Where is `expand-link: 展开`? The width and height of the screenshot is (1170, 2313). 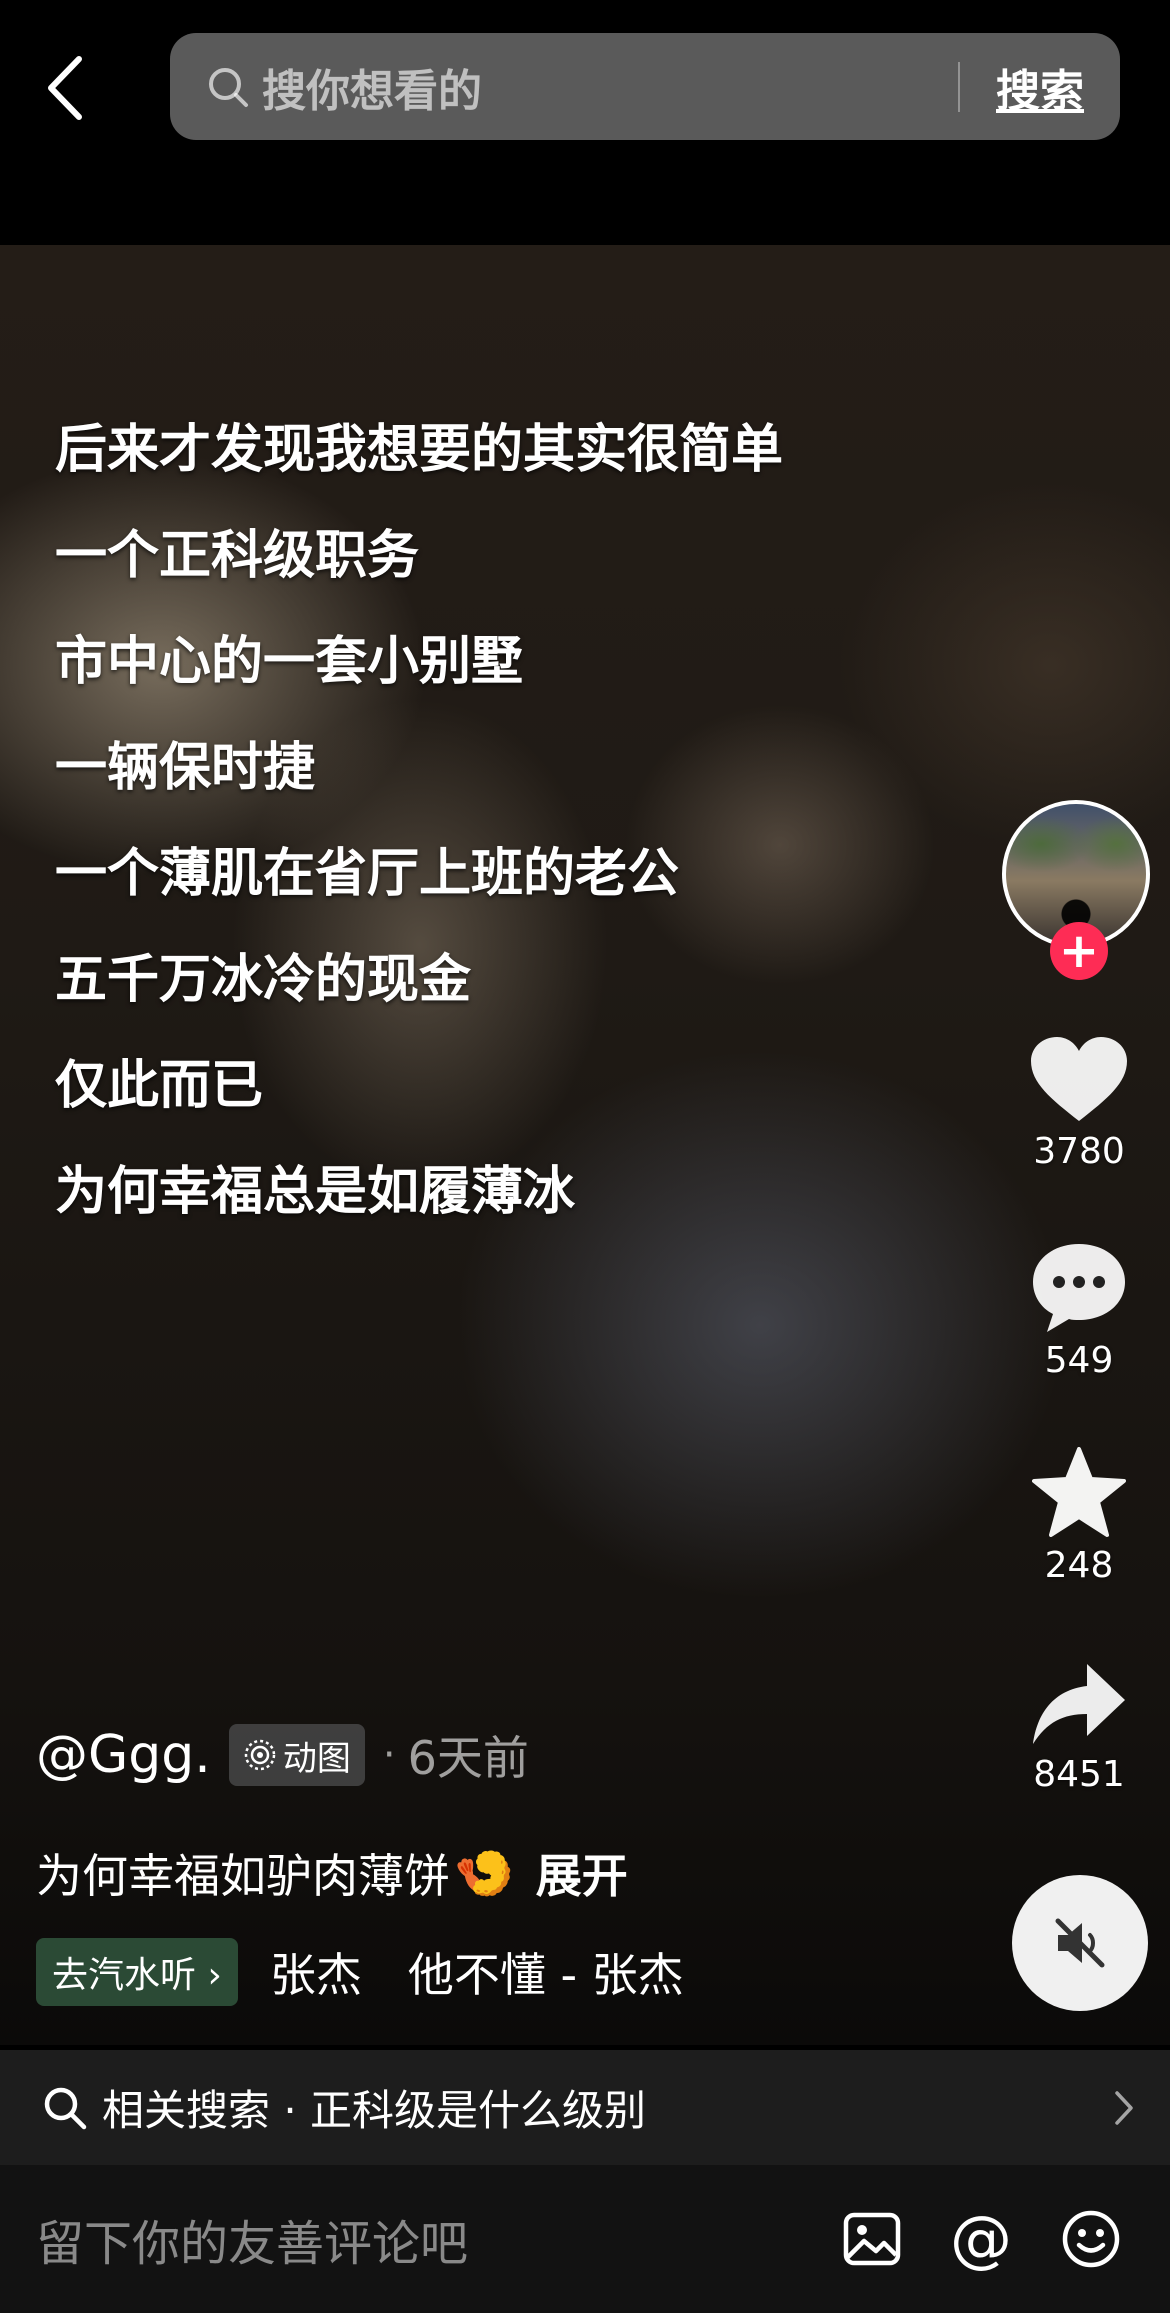
expand-link: 展开 is located at coordinates (582, 1873).